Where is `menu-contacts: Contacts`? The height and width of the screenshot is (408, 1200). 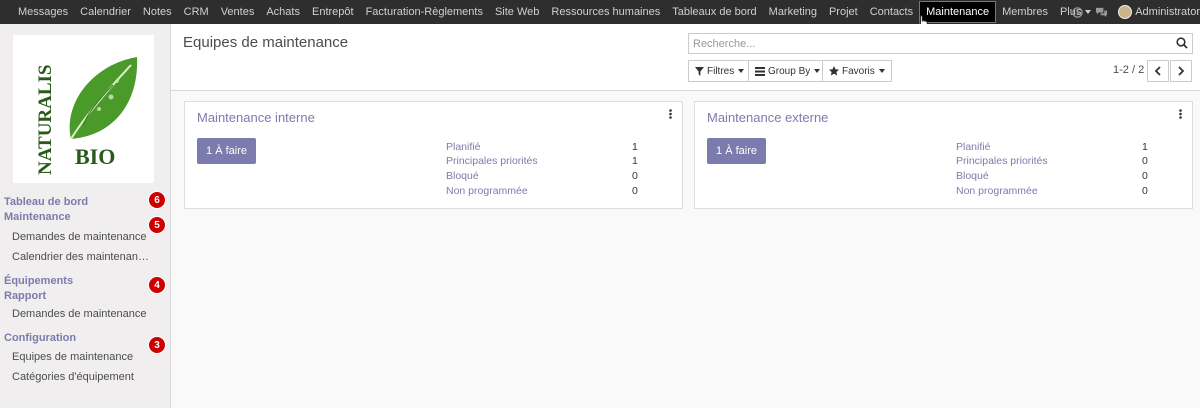 menu-contacts: Contacts is located at coordinates (891, 12).